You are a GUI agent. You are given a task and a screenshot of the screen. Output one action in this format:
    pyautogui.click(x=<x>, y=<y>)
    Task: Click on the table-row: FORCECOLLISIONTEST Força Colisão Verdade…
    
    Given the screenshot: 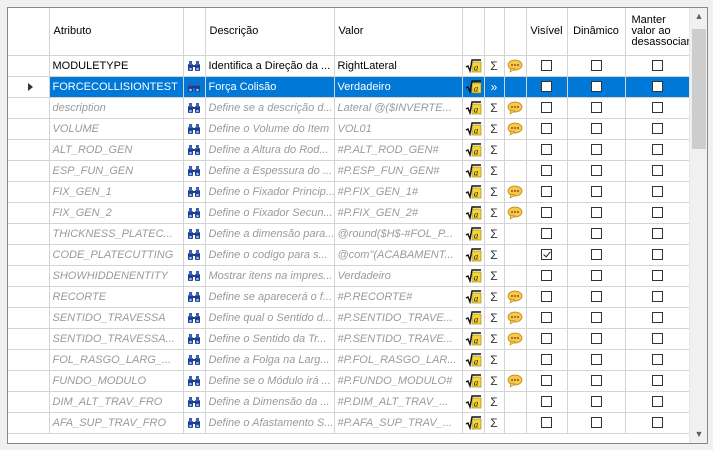 What is the action you would take?
    pyautogui.click(x=349, y=87)
    